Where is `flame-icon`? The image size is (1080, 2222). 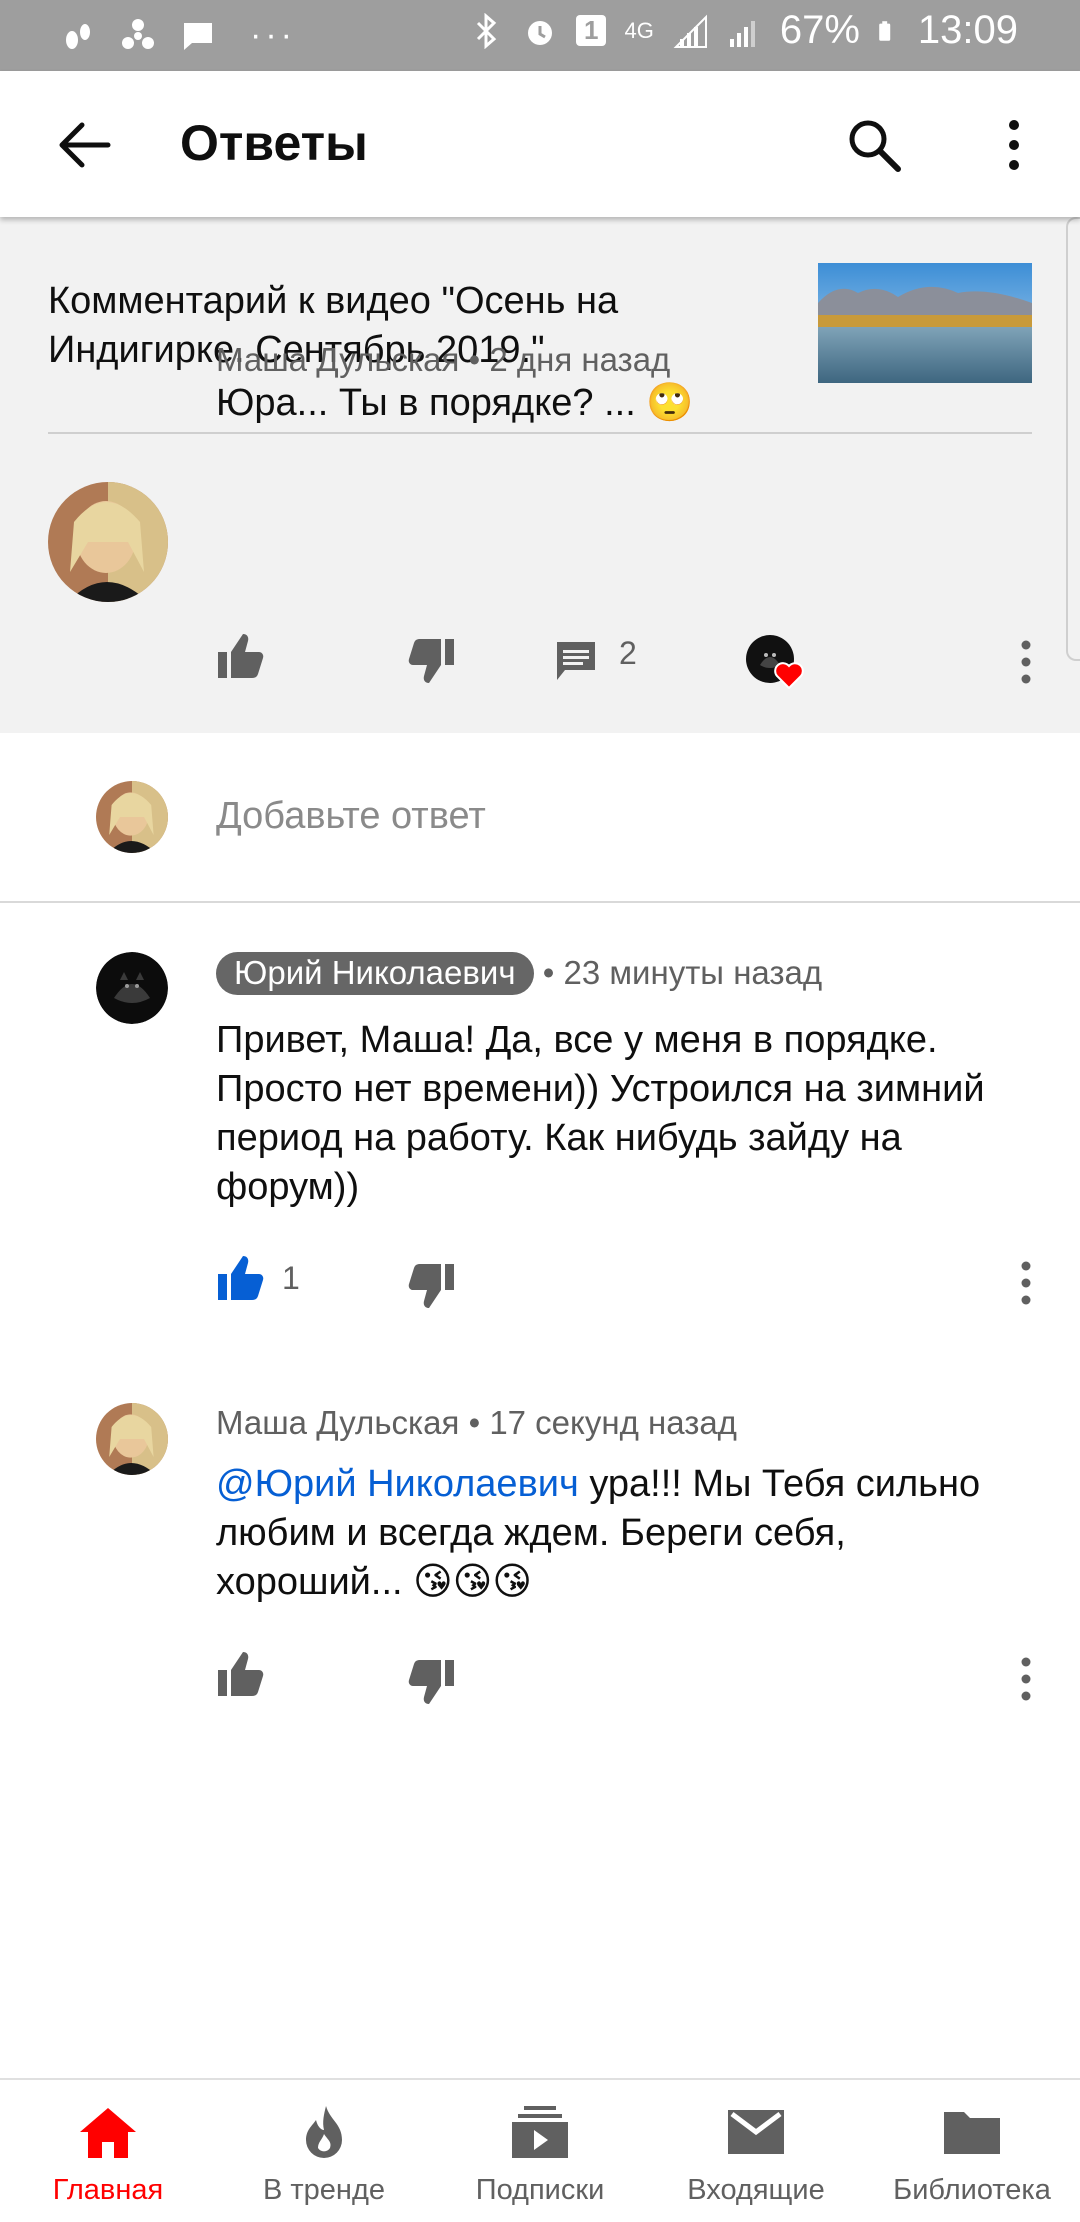
flame-icon is located at coordinates (324, 2132).